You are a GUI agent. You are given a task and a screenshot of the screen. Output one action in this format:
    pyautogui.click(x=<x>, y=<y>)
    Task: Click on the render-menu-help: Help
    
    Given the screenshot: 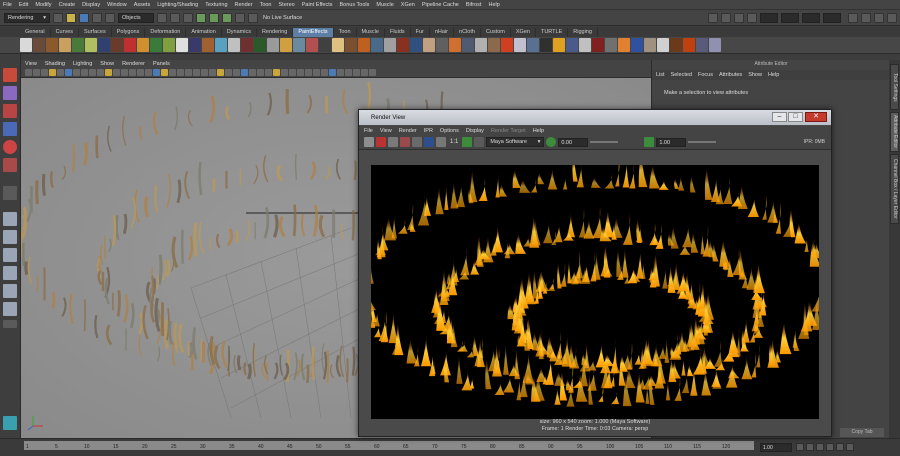 What is the action you would take?
    pyautogui.click(x=538, y=131)
    